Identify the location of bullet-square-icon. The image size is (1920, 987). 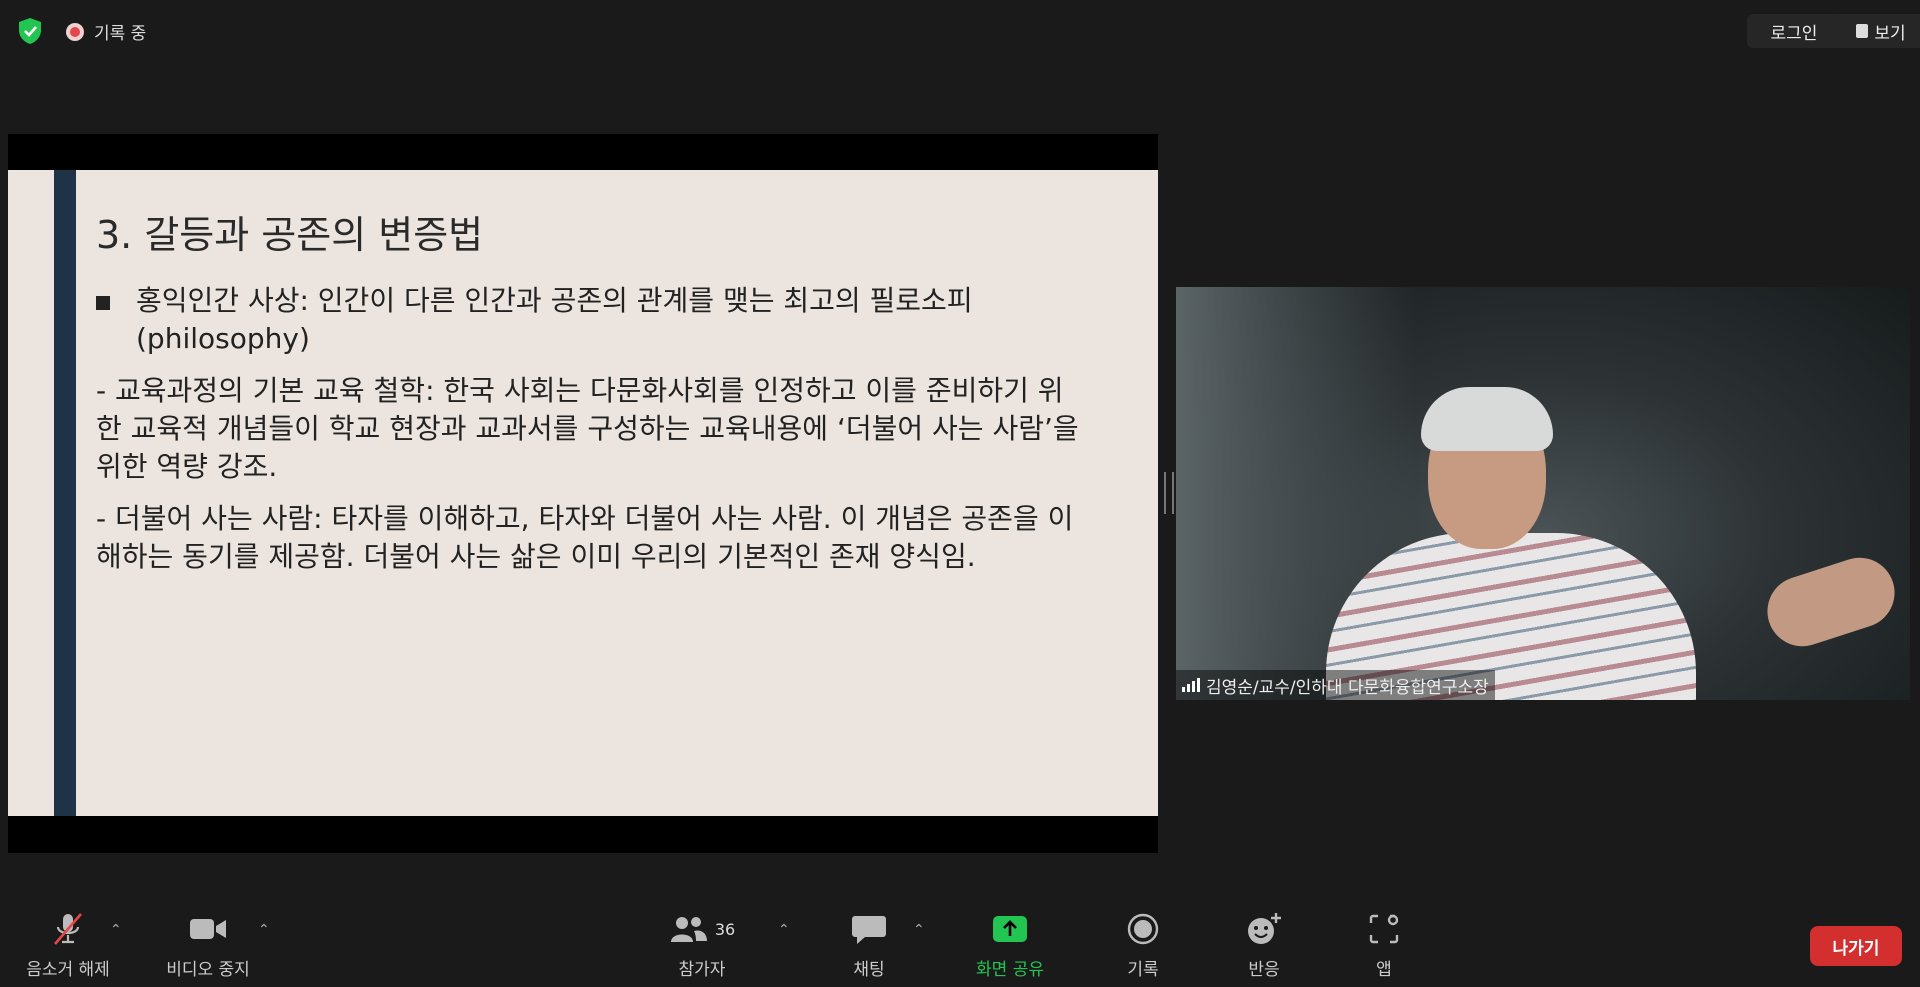
(103, 303).